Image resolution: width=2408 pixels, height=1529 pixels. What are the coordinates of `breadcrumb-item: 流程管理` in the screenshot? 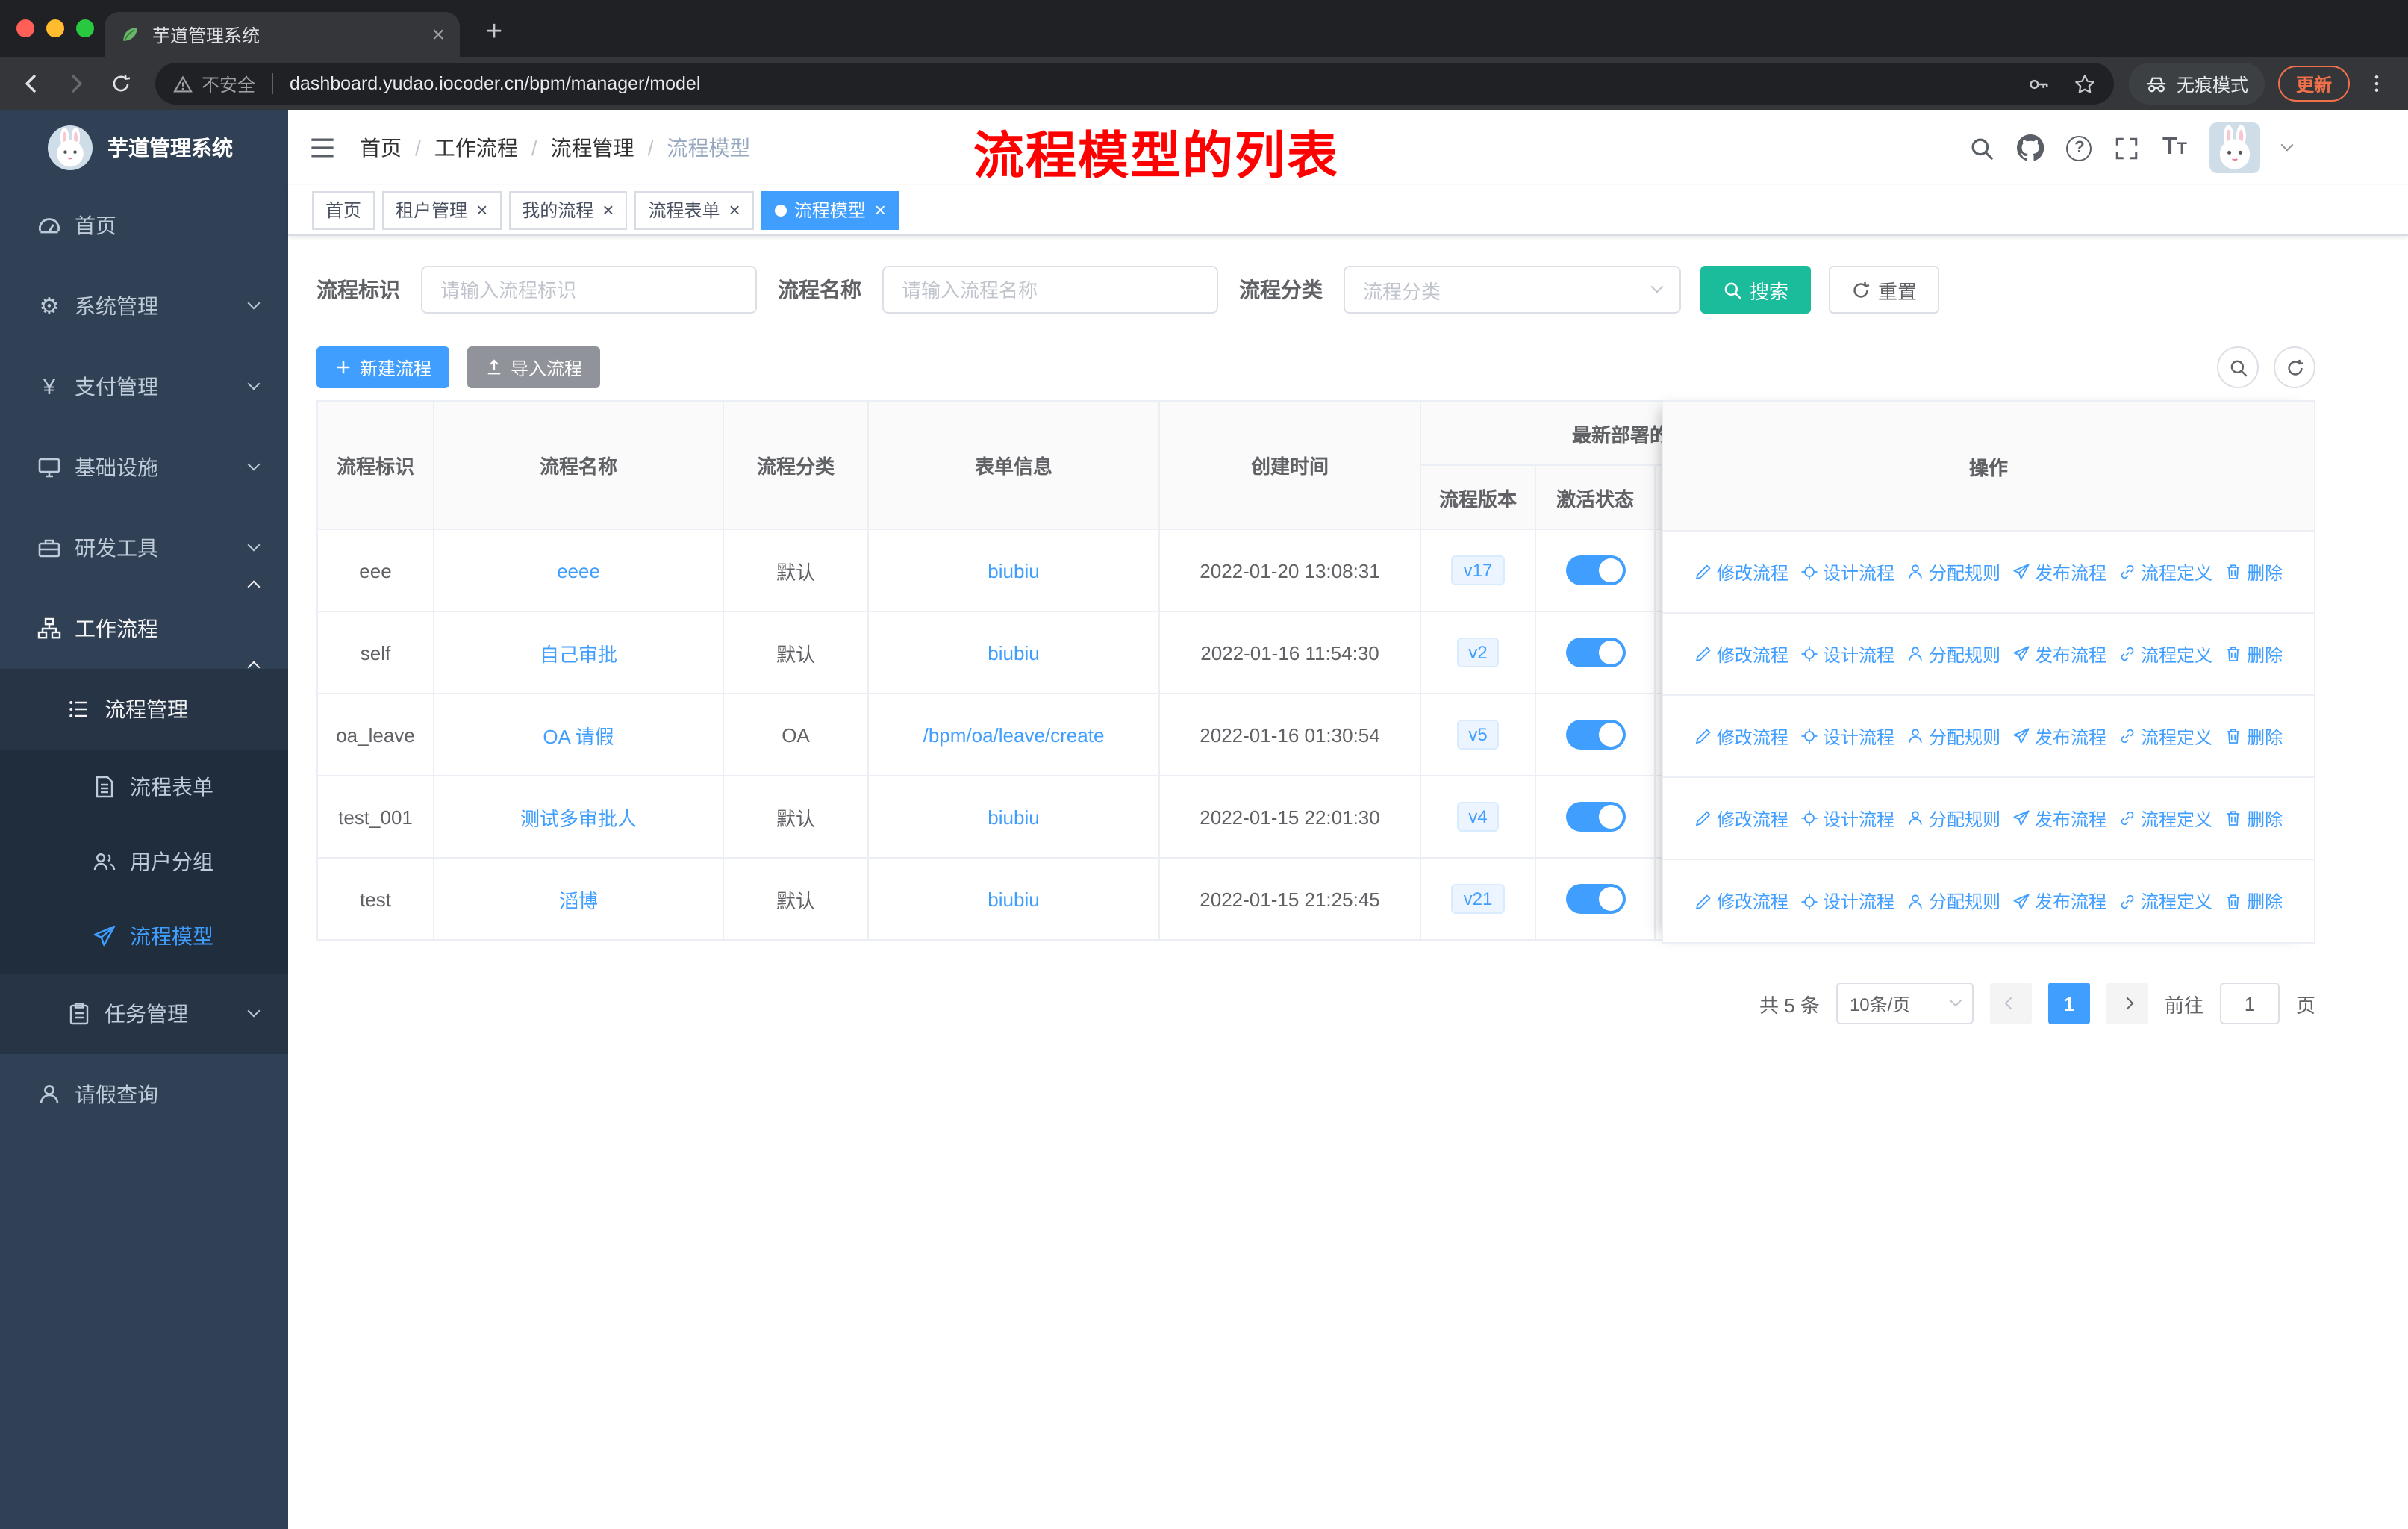 It's located at (592, 148).